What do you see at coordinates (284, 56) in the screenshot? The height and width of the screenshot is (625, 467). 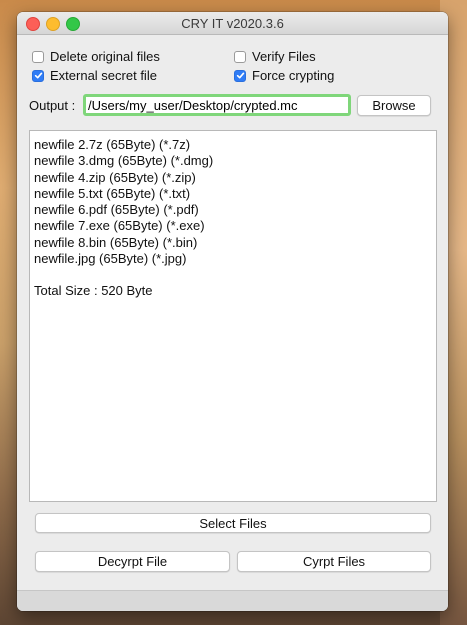 I see `verify-files-label: Verify Files` at bounding box center [284, 56].